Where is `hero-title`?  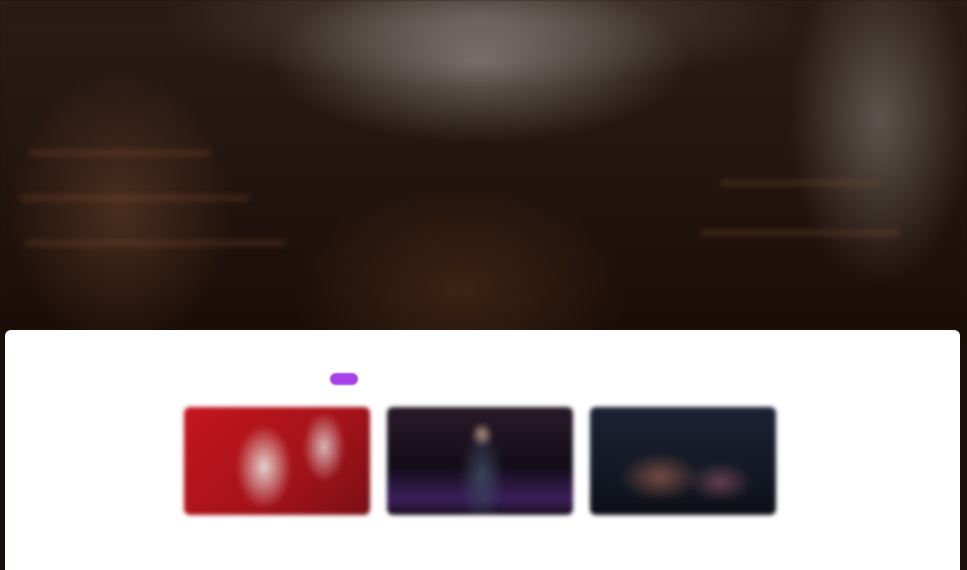
hero-title is located at coordinates (485, 140).